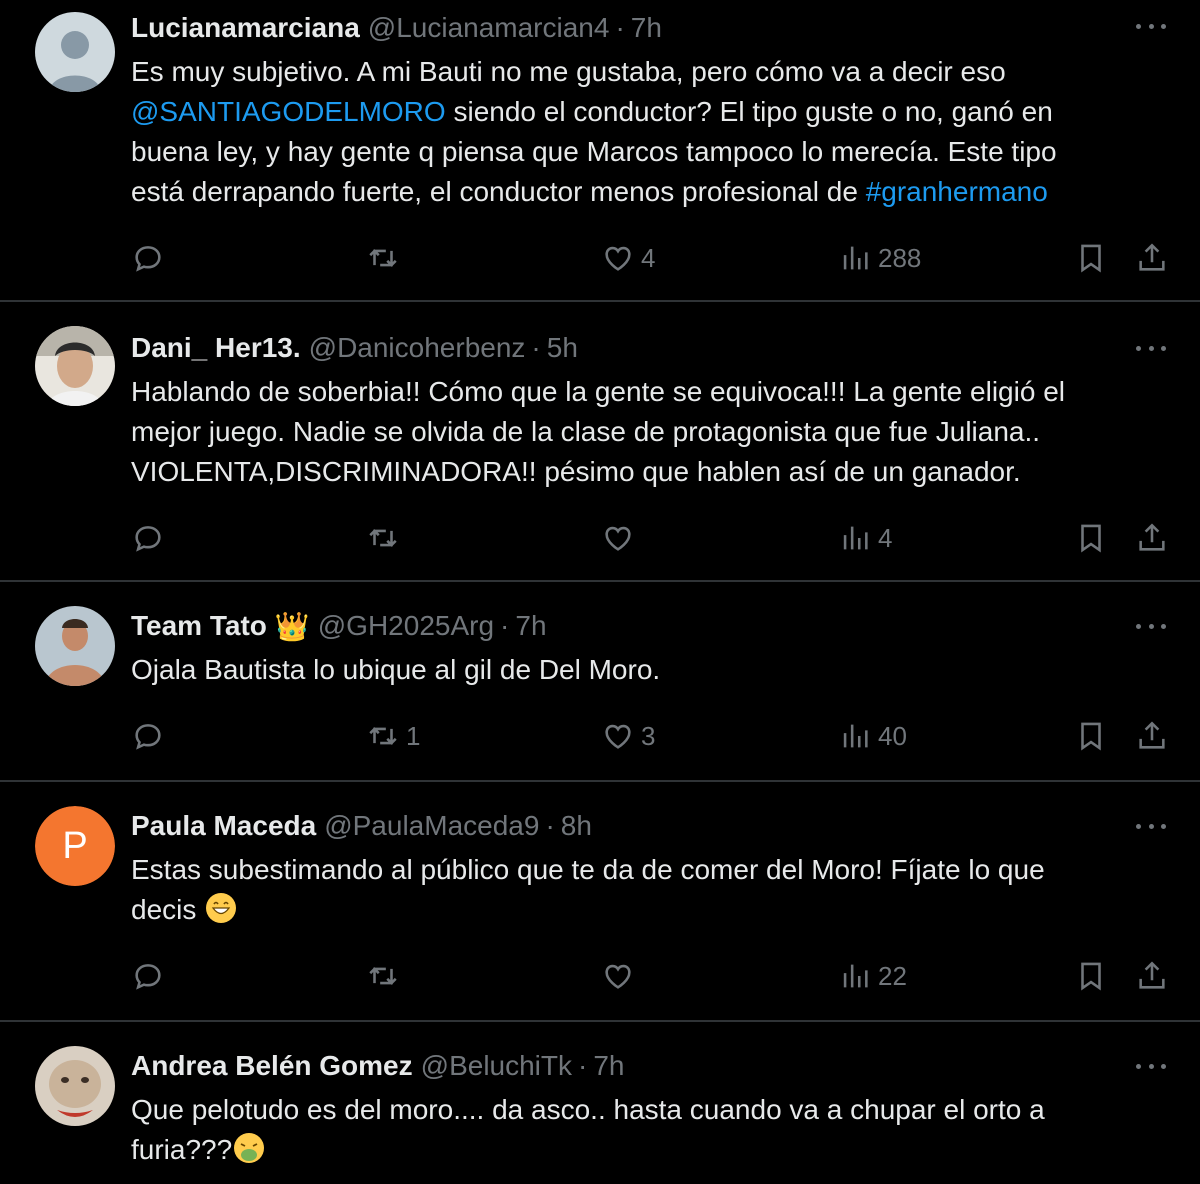 This screenshot has height=1184, width=1200. I want to click on like-count: 4, so click(648, 257).